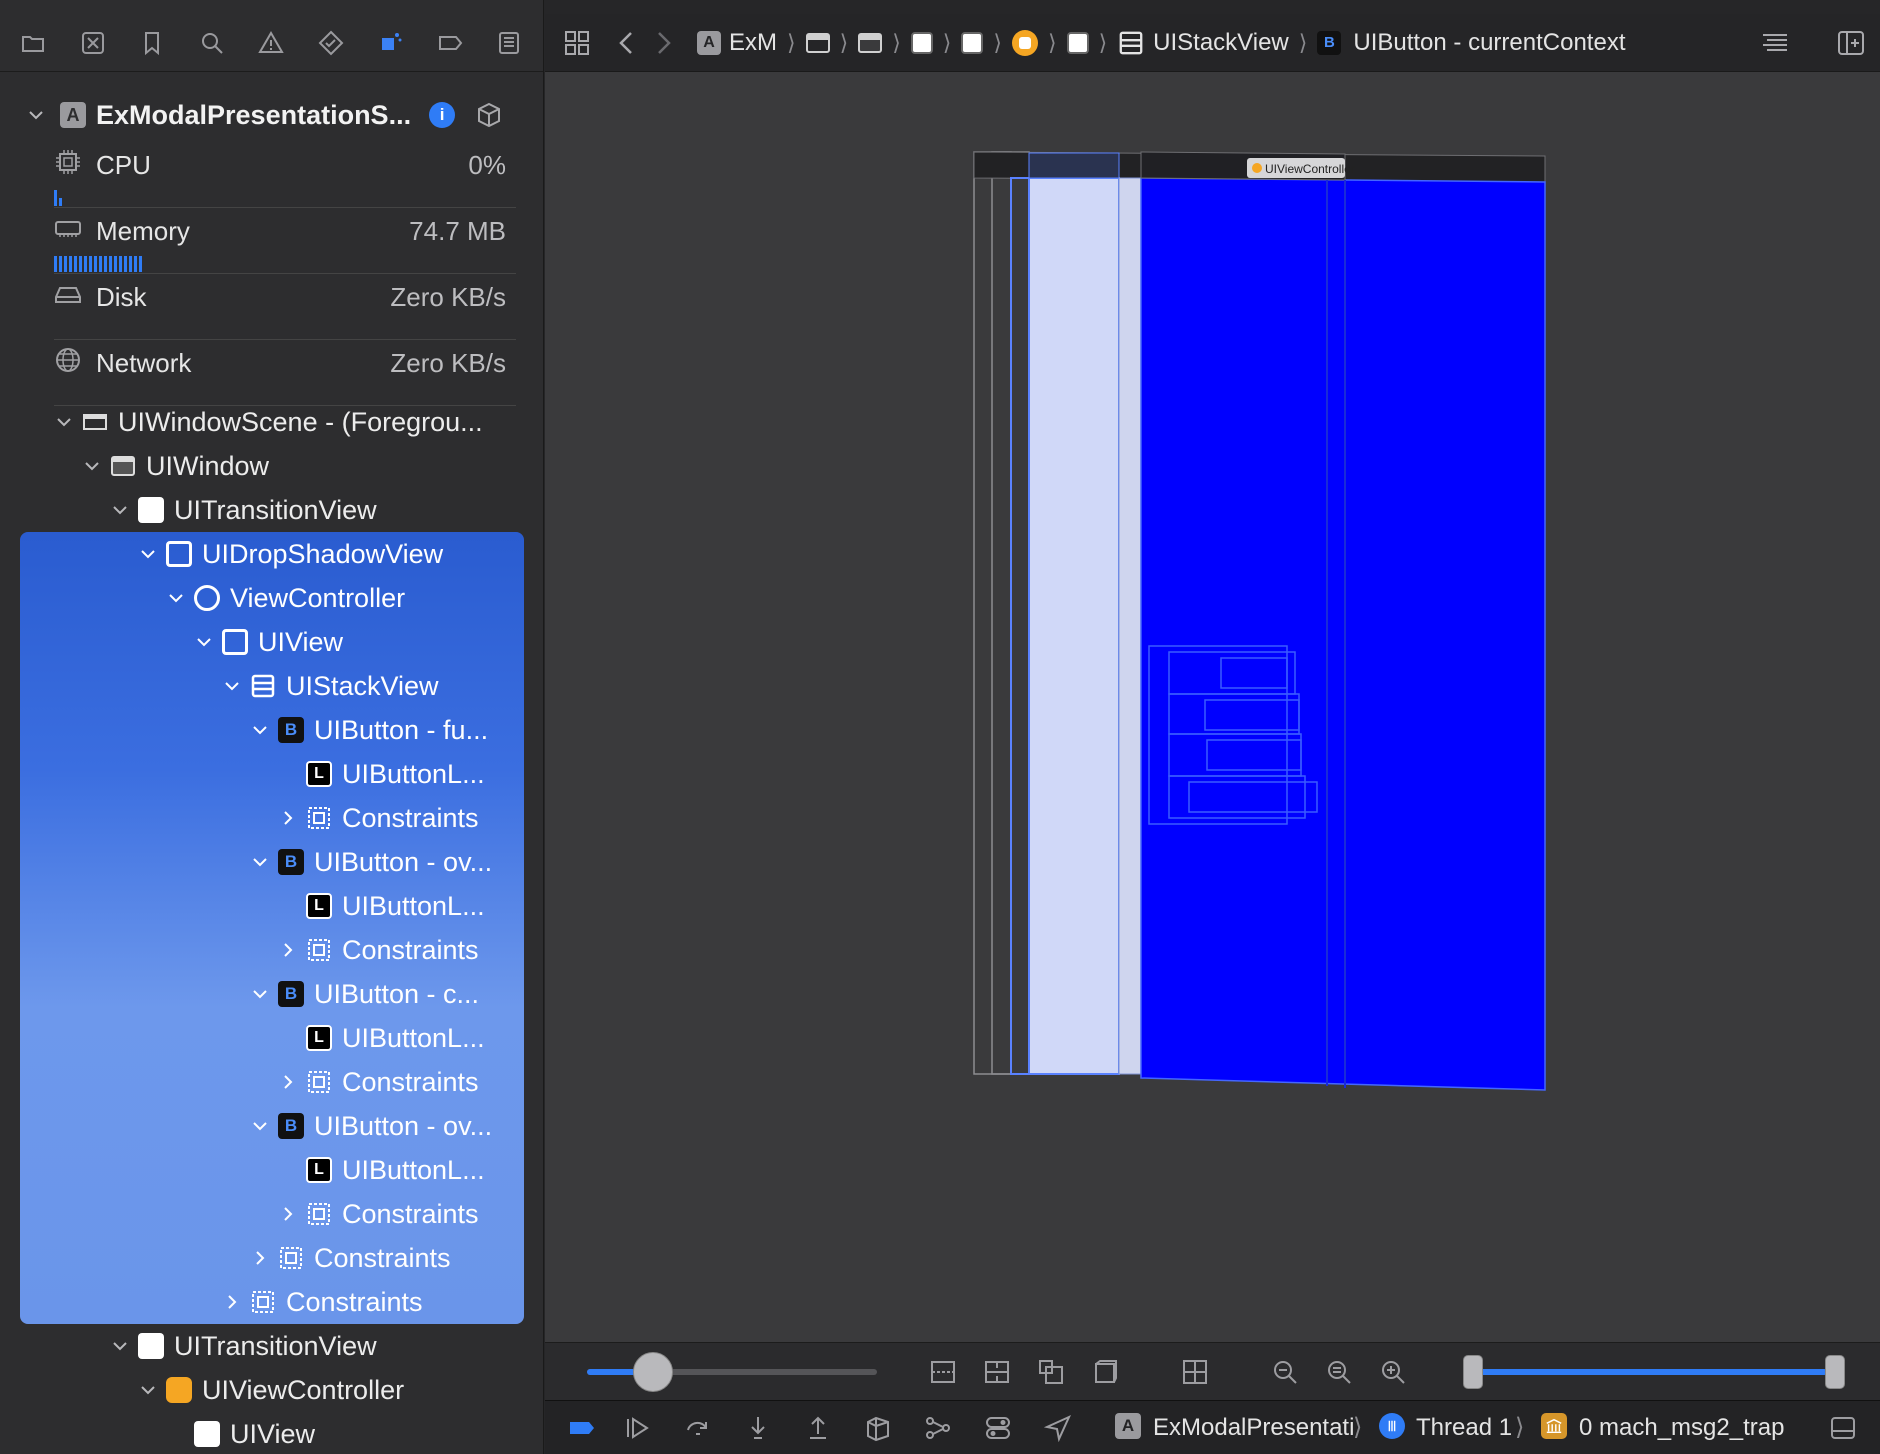 The image size is (1880, 1454). I want to click on forward-icon, so click(663, 43).